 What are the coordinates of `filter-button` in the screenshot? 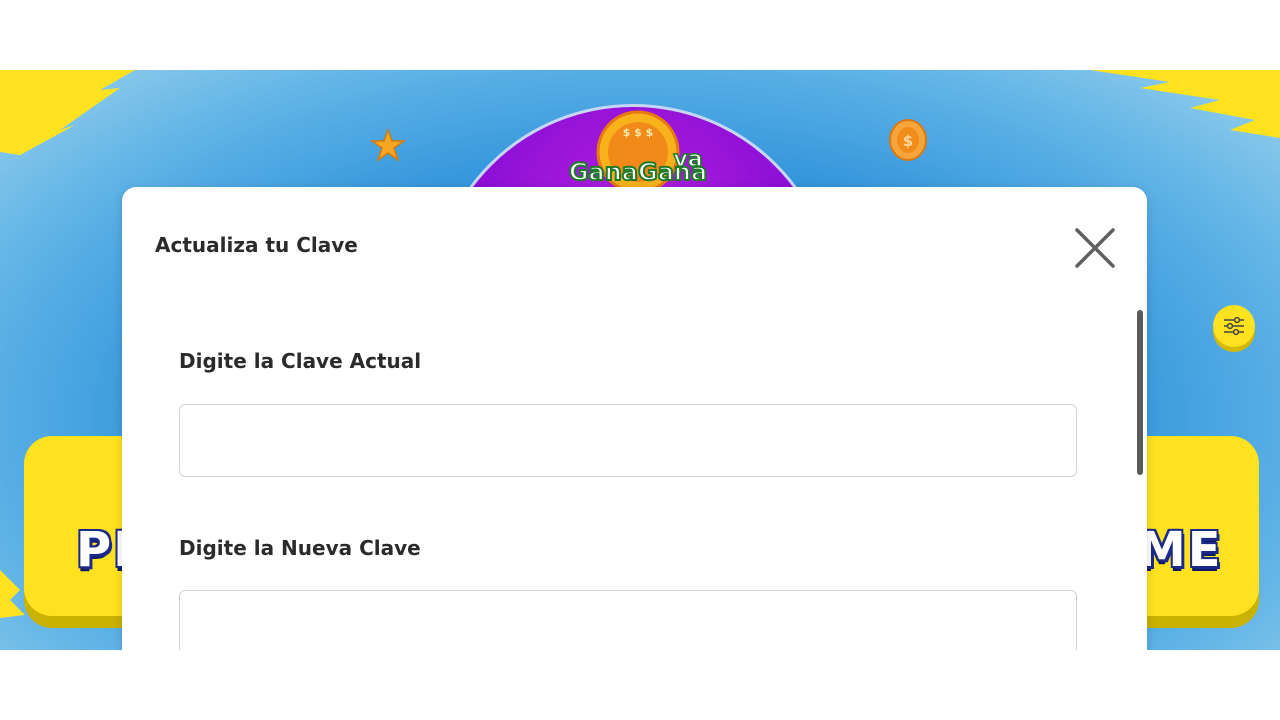 It's located at (1234, 326).